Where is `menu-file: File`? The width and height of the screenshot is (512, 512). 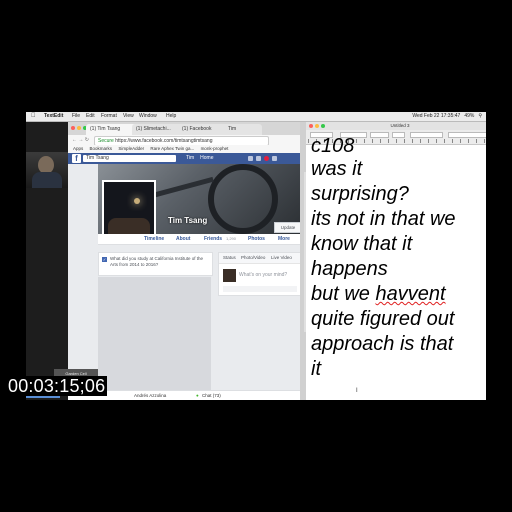
menu-file: File is located at coordinates (76, 116).